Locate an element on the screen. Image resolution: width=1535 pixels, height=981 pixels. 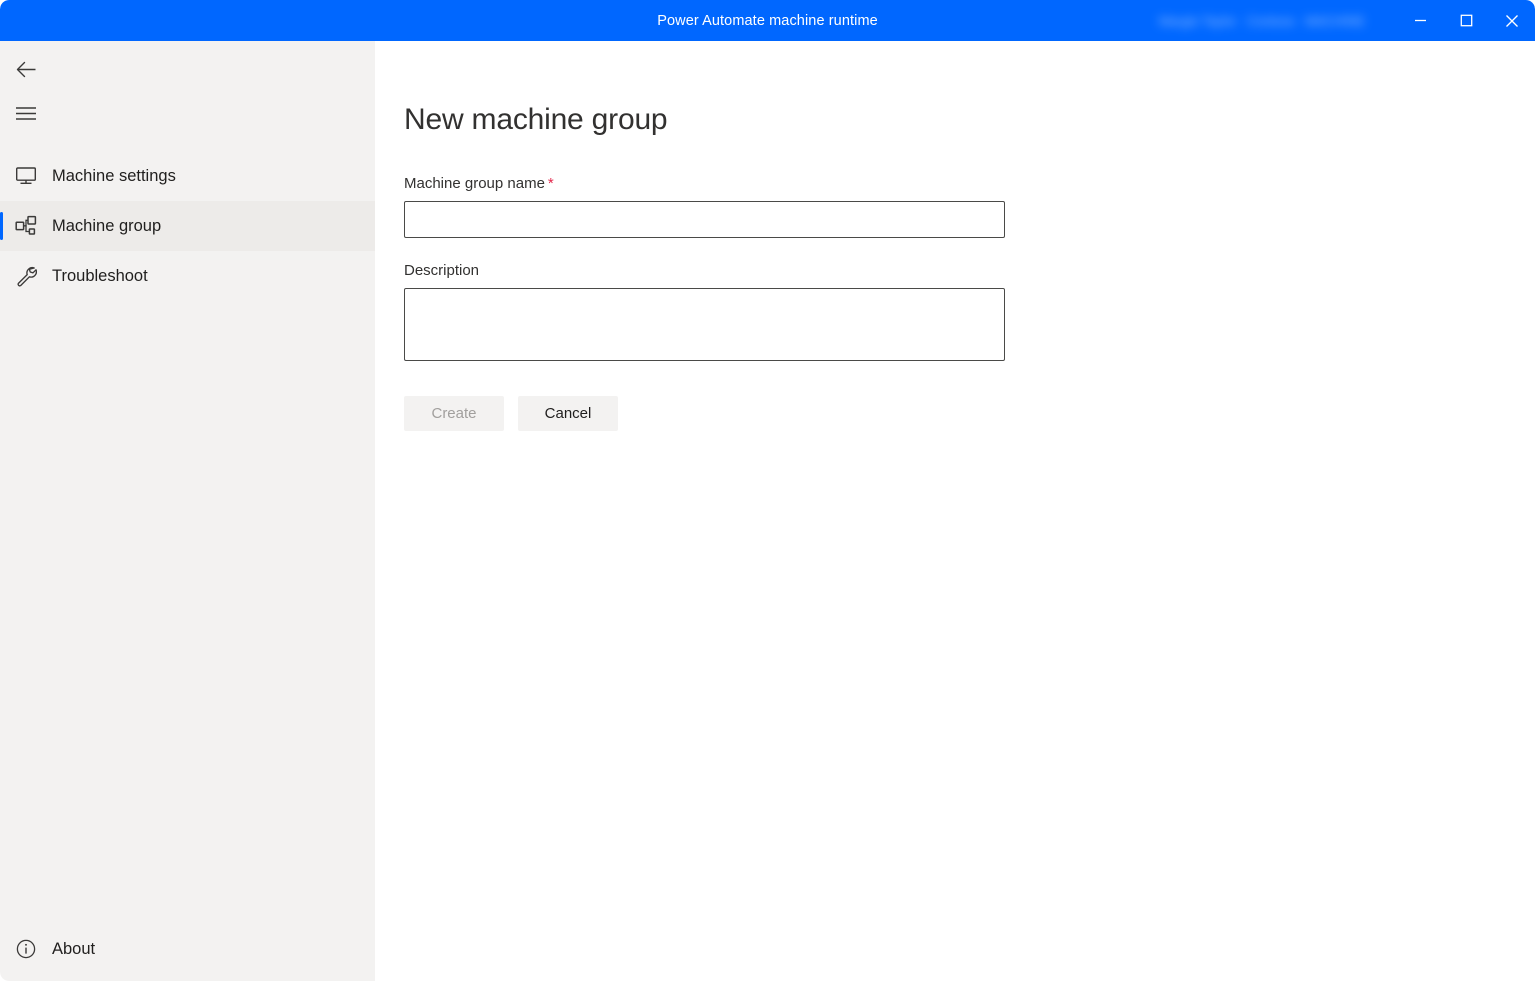
sidebar-header is located at coordinates (187, 88).